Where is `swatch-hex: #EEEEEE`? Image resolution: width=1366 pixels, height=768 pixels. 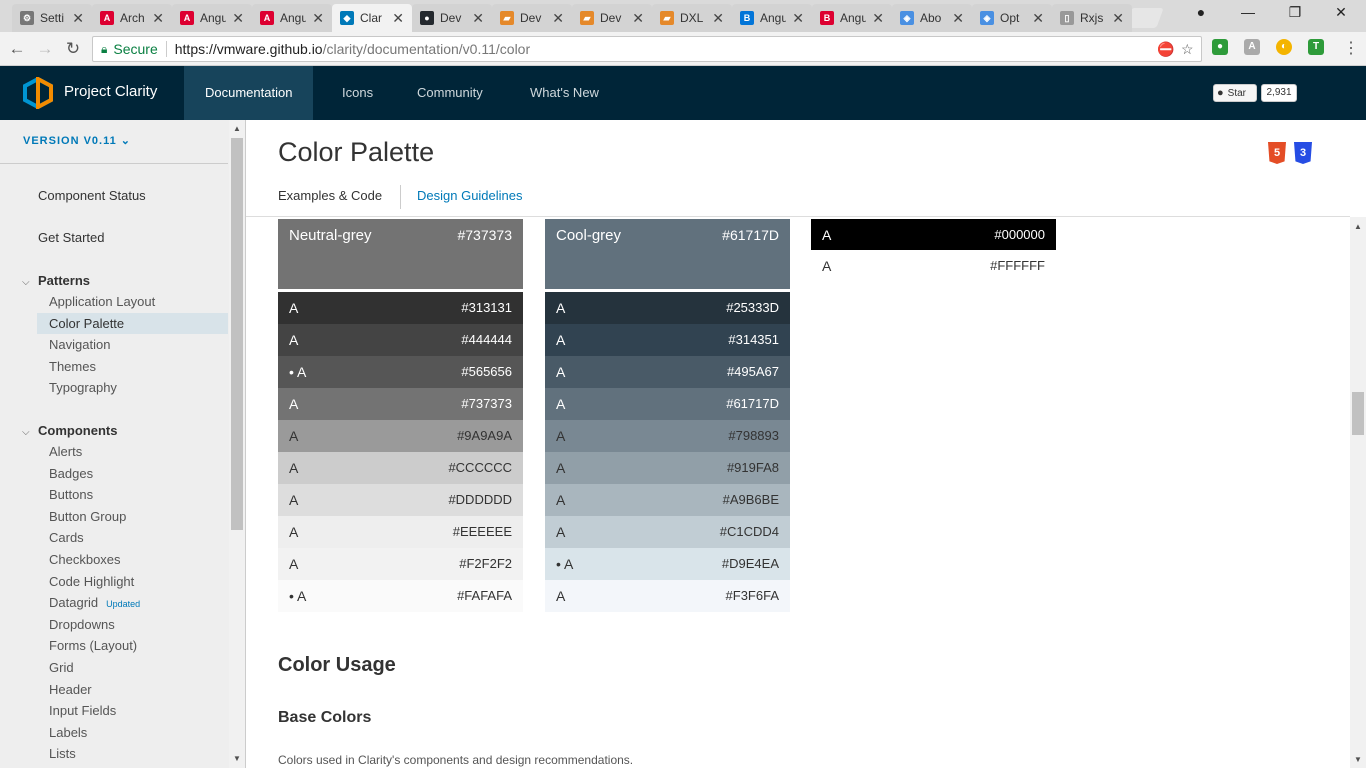
swatch-hex: #EEEEEE is located at coordinates (482, 531).